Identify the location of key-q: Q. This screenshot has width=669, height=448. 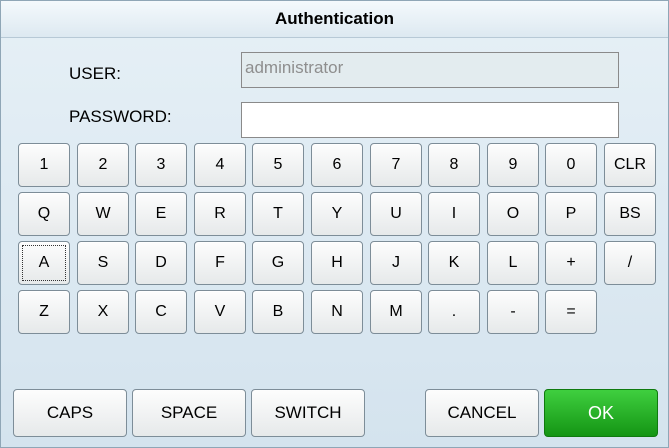
(44, 214).